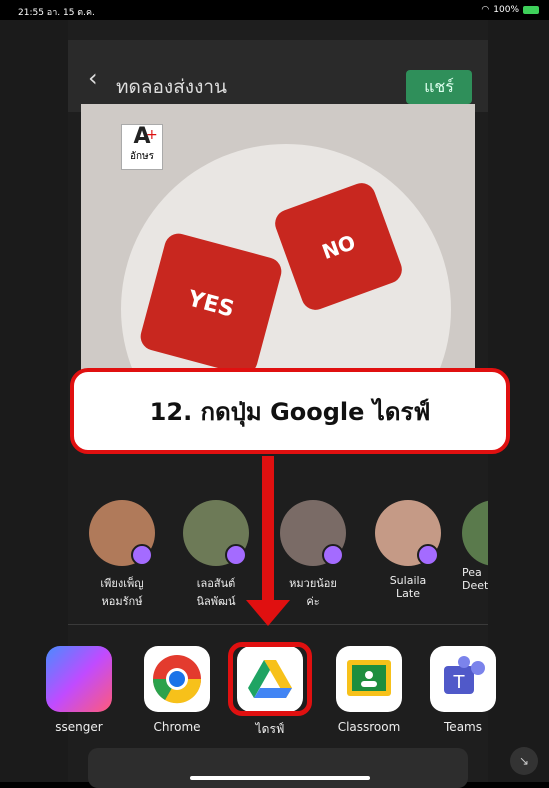 Image resolution: width=549 pixels, height=788 pixels. Describe the element at coordinates (142, 147) in the screenshot. I see `aksorn-logo: A + อักษร` at that location.